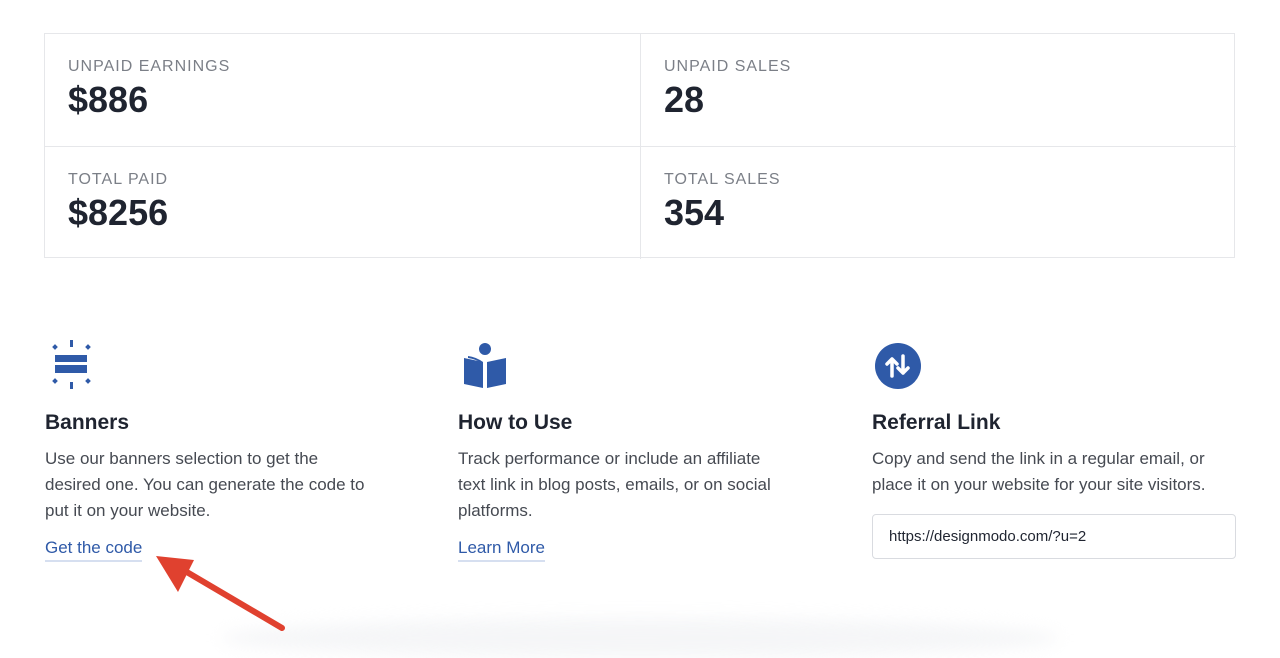 The height and width of the screenshot is (658, 1280). Describe the element at coordinates (515, 422) in the screenshot. I see `feature-title: How to Use` at that location.